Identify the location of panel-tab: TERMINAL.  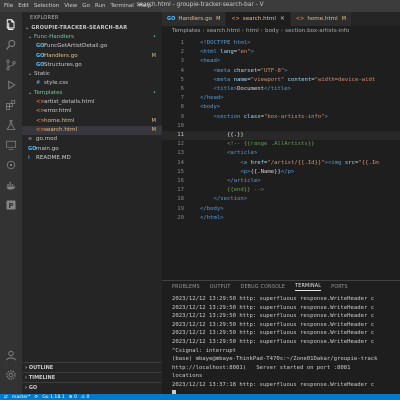
(308, 287).